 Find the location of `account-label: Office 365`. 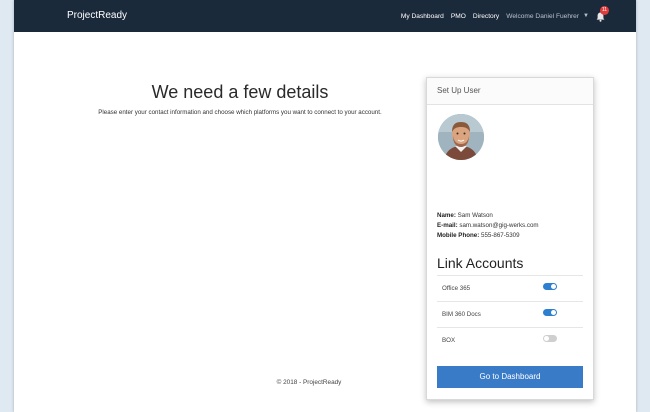

account-label: Office 365 is located at coordinates (456, 288).